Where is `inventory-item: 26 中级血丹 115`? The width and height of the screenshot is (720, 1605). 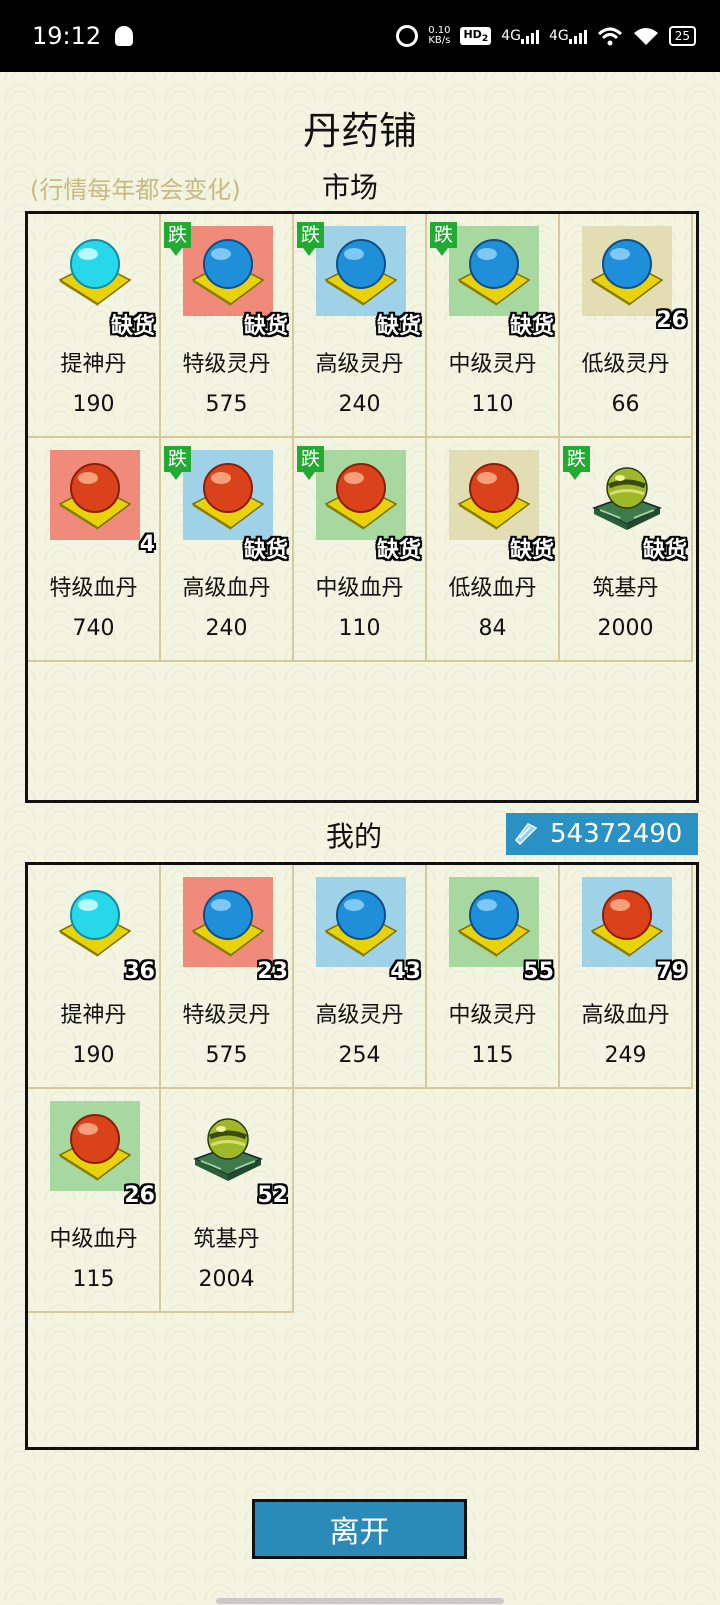
inventory-item: 26 中级血丹 115 is located at coordinates (94, 1201).